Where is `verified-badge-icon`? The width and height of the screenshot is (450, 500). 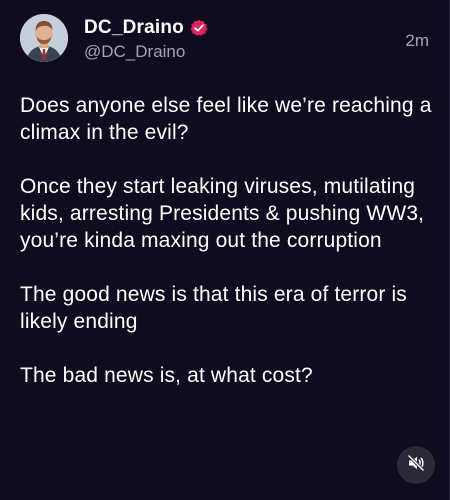
verified-badge-icon is located at coordinates (199, 28).